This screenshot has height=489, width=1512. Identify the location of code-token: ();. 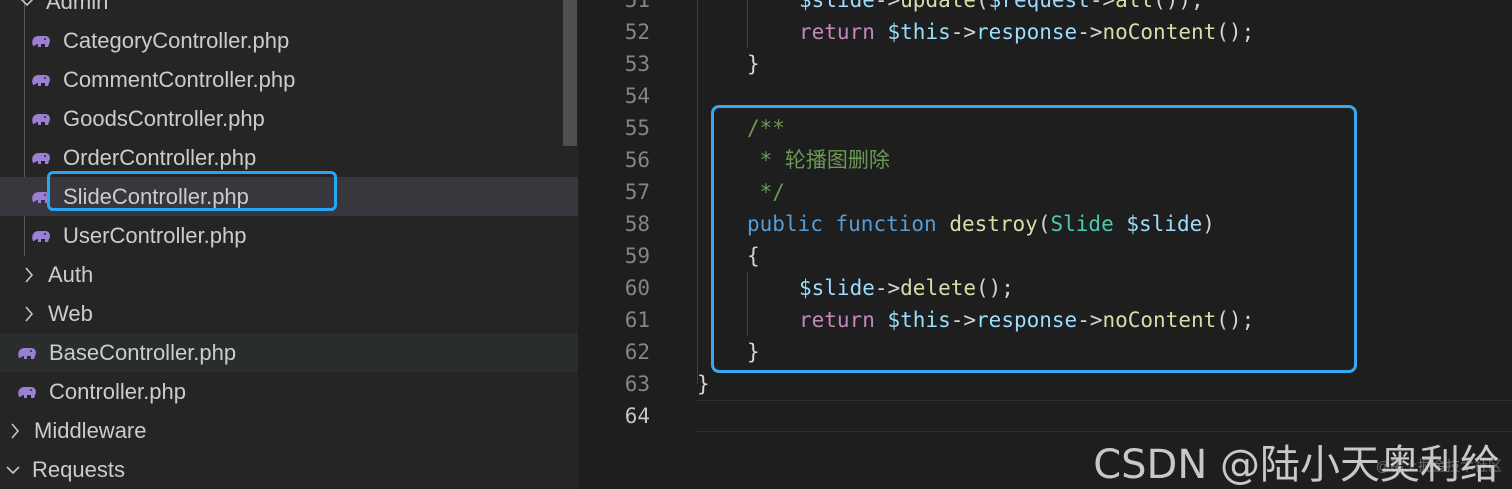
(1235, 32).